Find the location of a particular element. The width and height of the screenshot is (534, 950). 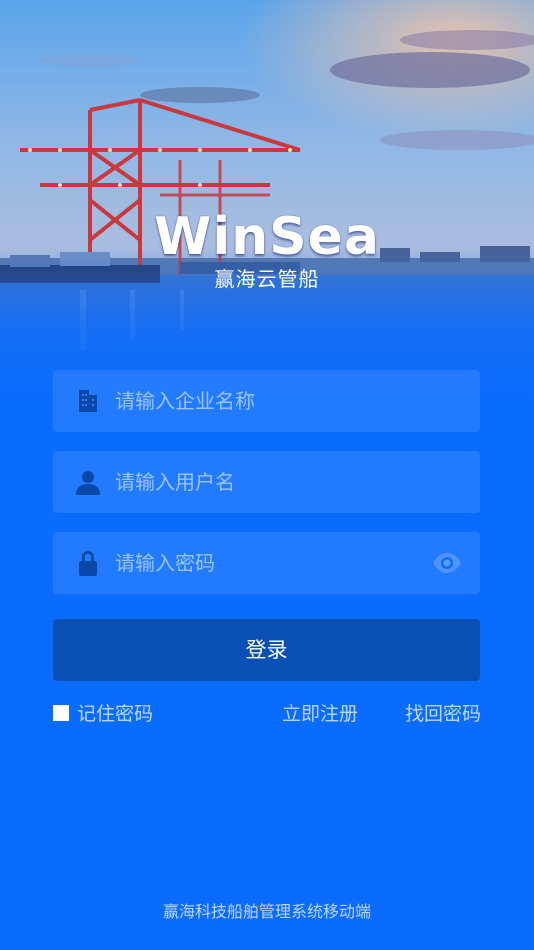

user-icon is located at coordinates (88, 483).